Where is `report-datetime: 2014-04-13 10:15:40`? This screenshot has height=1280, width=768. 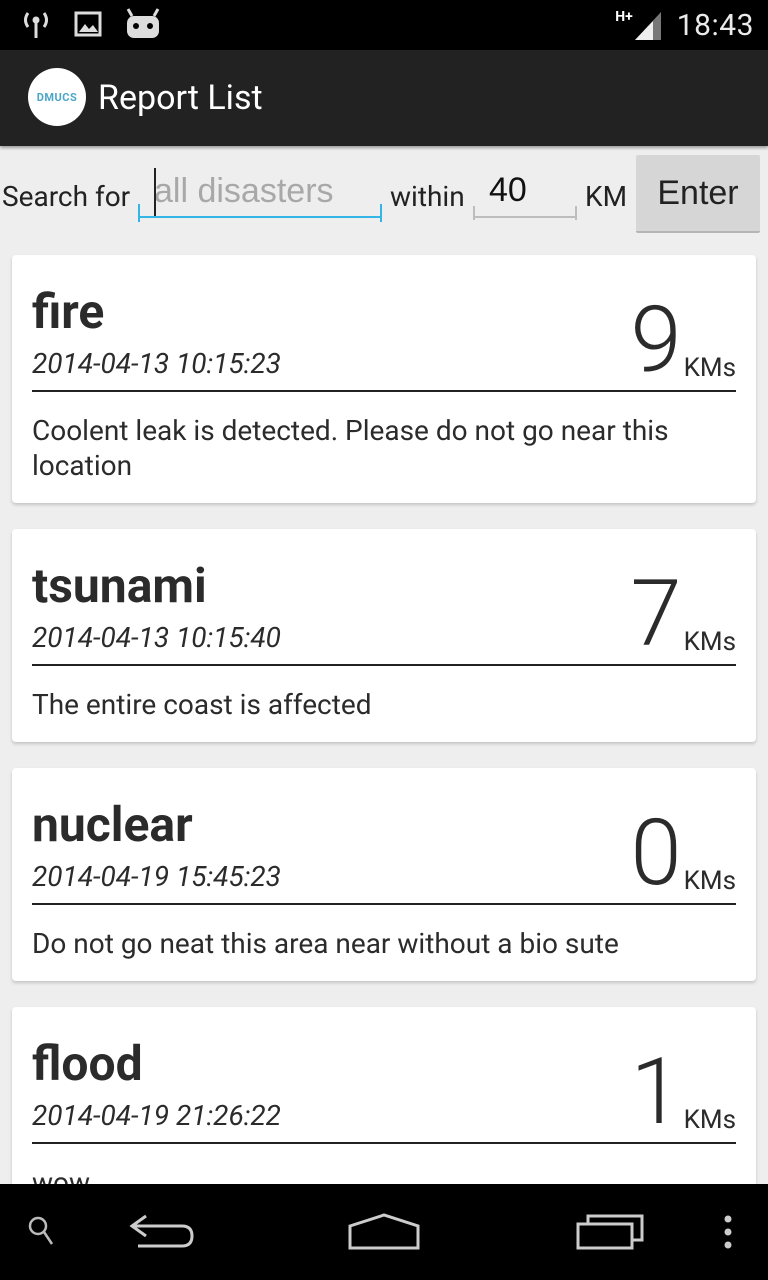
report-datetime: 2014-04-13 10:15:40 is located at coordinates (156, 637).